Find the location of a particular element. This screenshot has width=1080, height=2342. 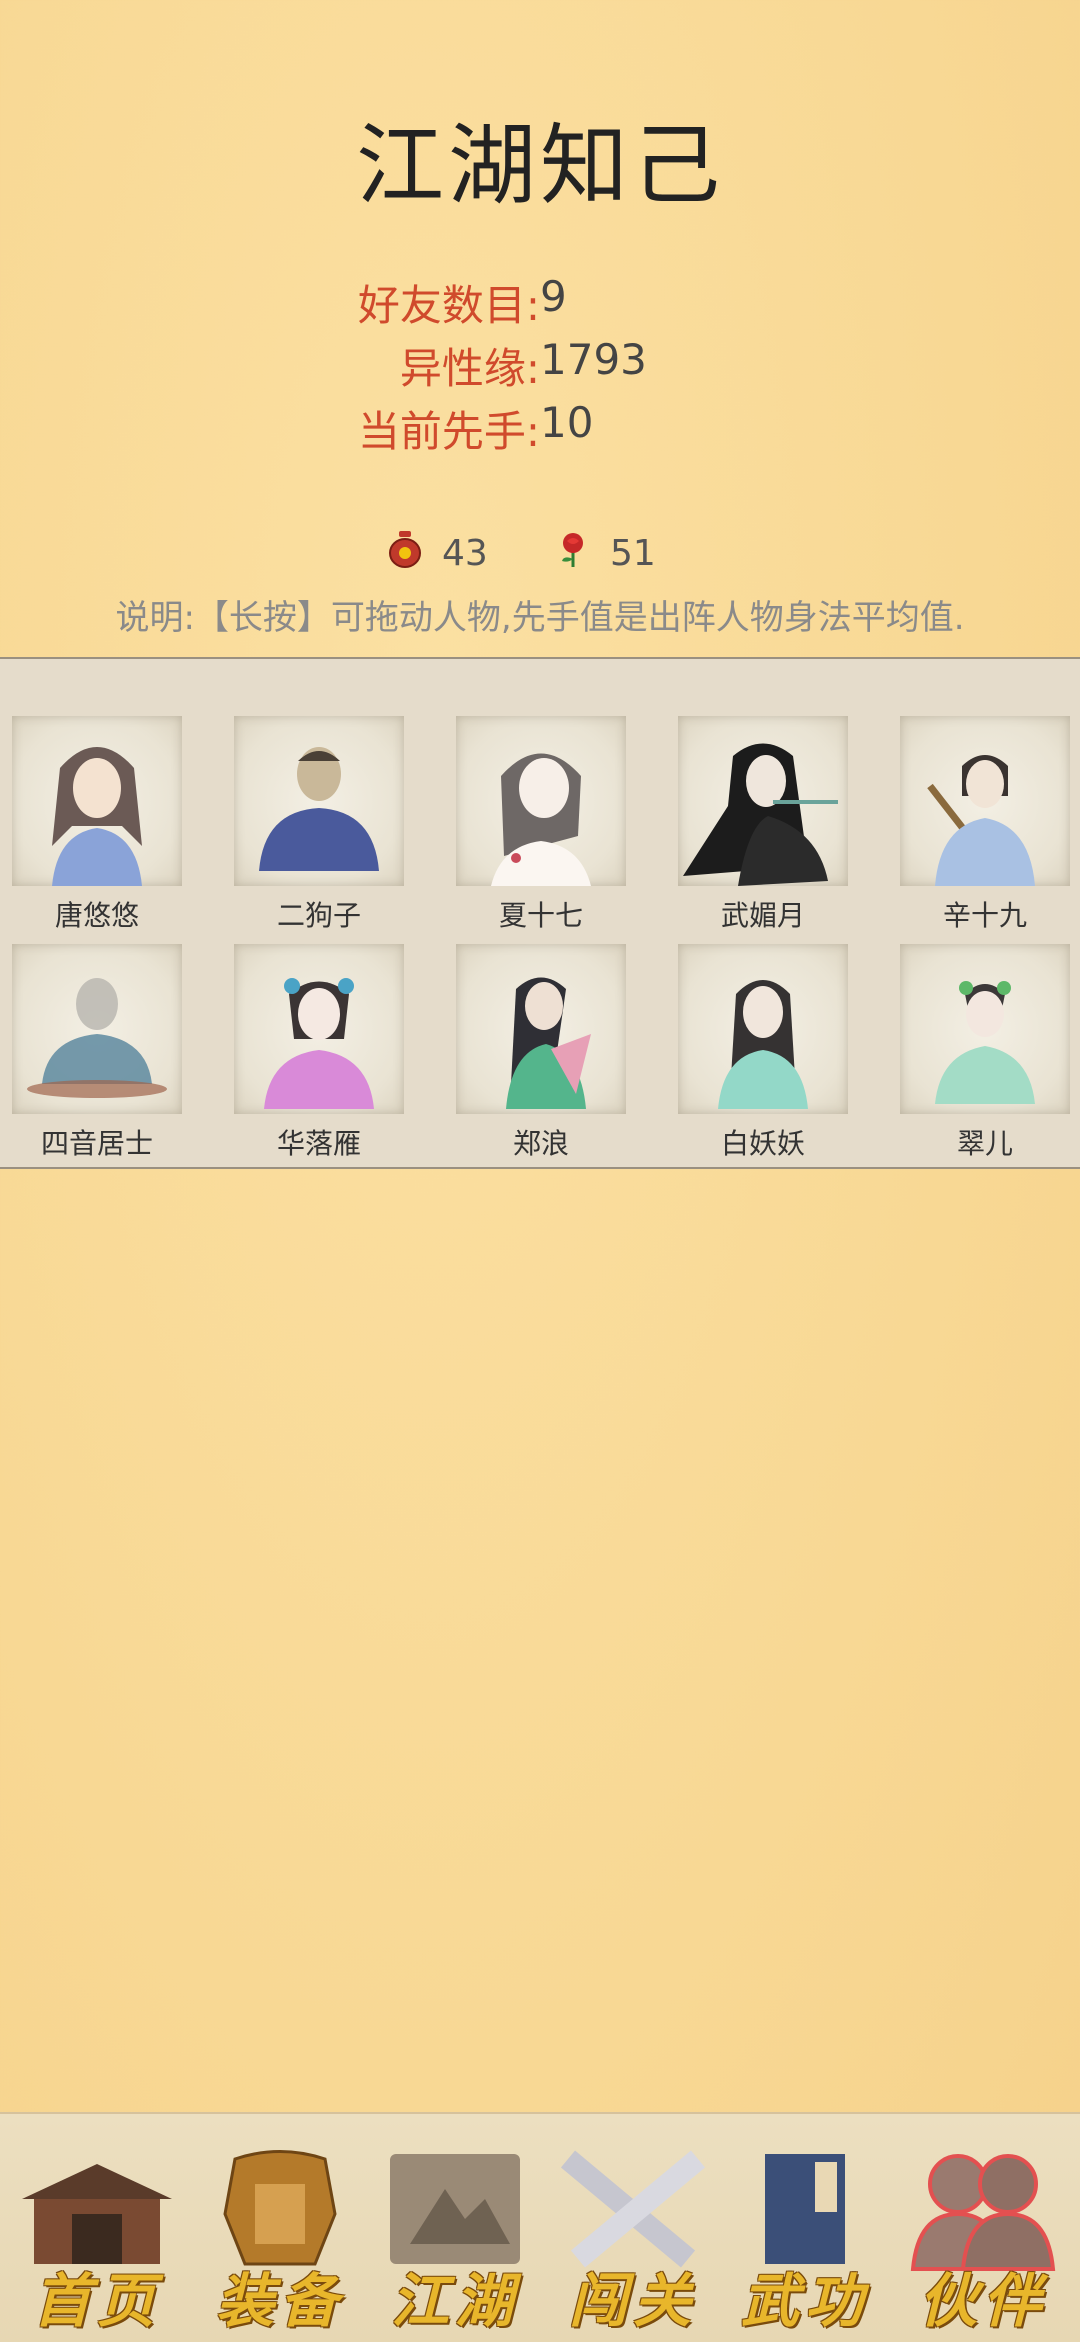

stat-value: 1793 is located at coordinates (593, 359).